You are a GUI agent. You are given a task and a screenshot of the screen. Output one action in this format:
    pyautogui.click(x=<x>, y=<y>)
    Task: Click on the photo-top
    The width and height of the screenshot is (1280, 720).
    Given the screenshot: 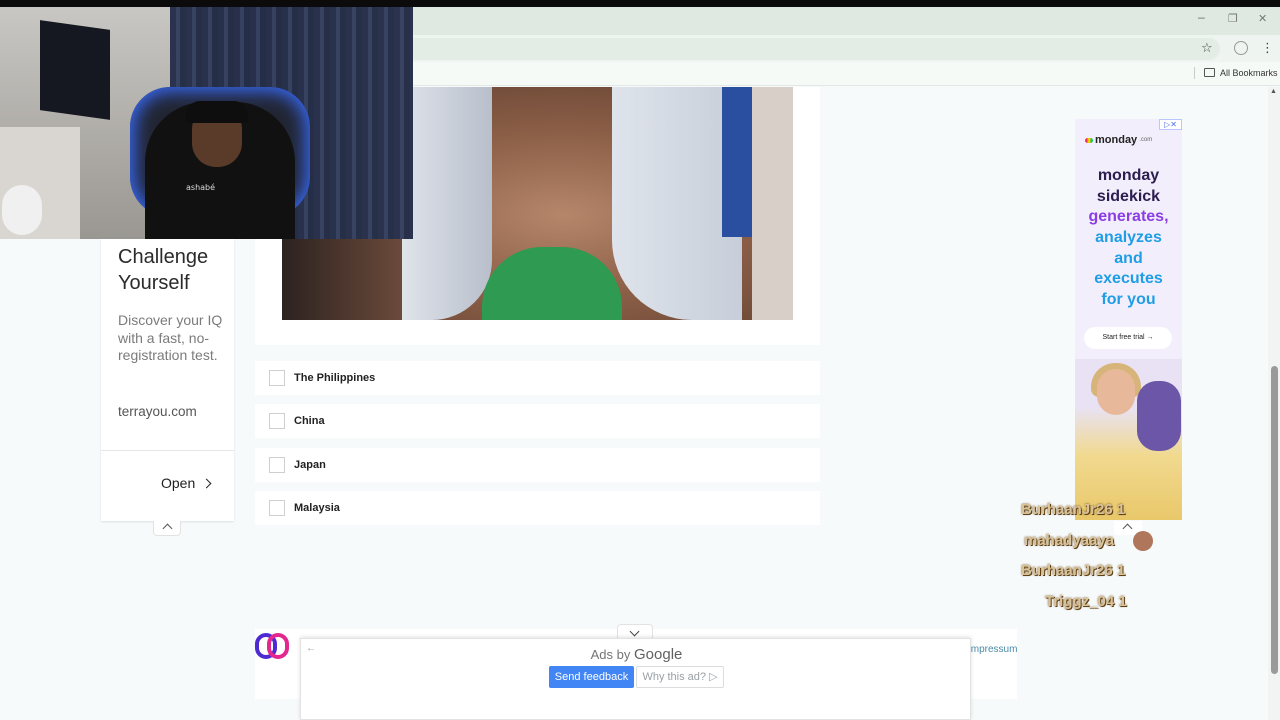 What is the action you would take?
    pyautogui.click(x=552, y=283)
    